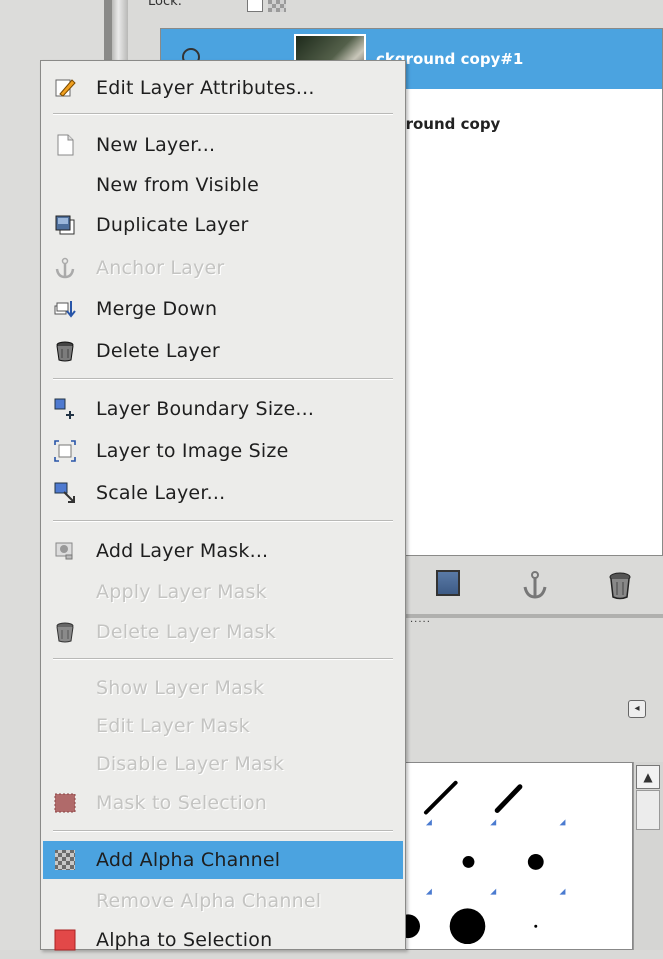  I want to click on menu-item-merge-down: Merge Down, so click(223, 309).